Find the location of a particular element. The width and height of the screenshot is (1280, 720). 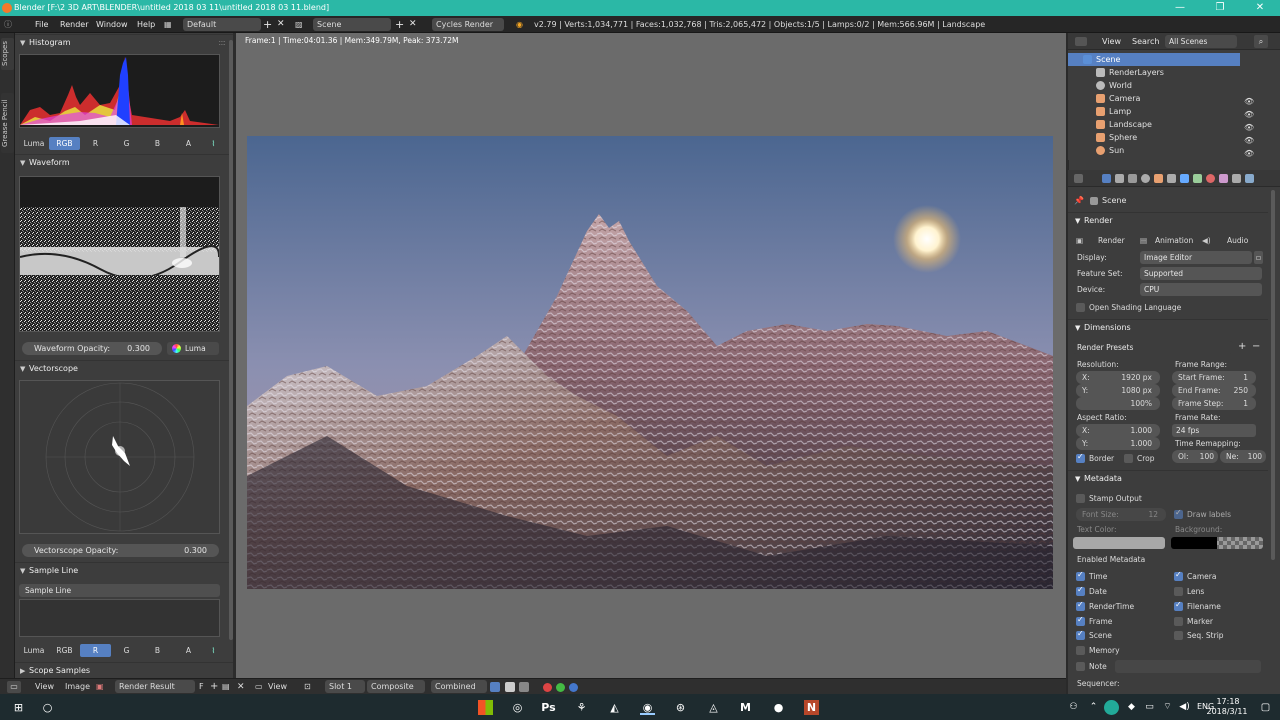

text-color-swatch is located at coordinates (1119, 543).